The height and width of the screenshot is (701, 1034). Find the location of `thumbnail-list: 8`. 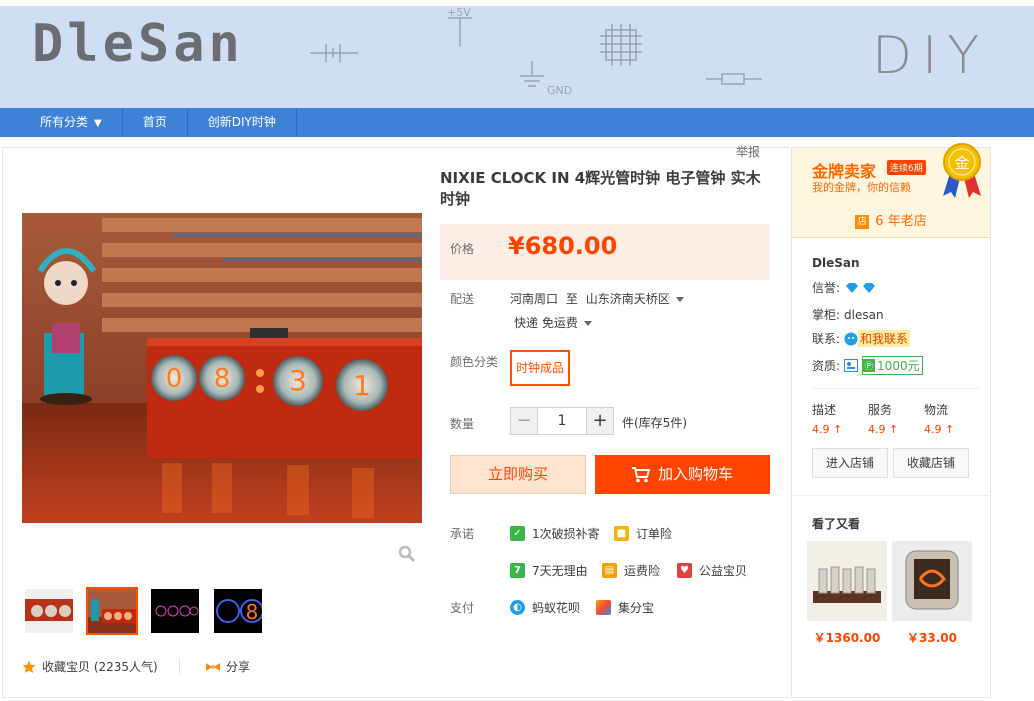

thumbnail-list: 8 is located at coordinates (149, 611).